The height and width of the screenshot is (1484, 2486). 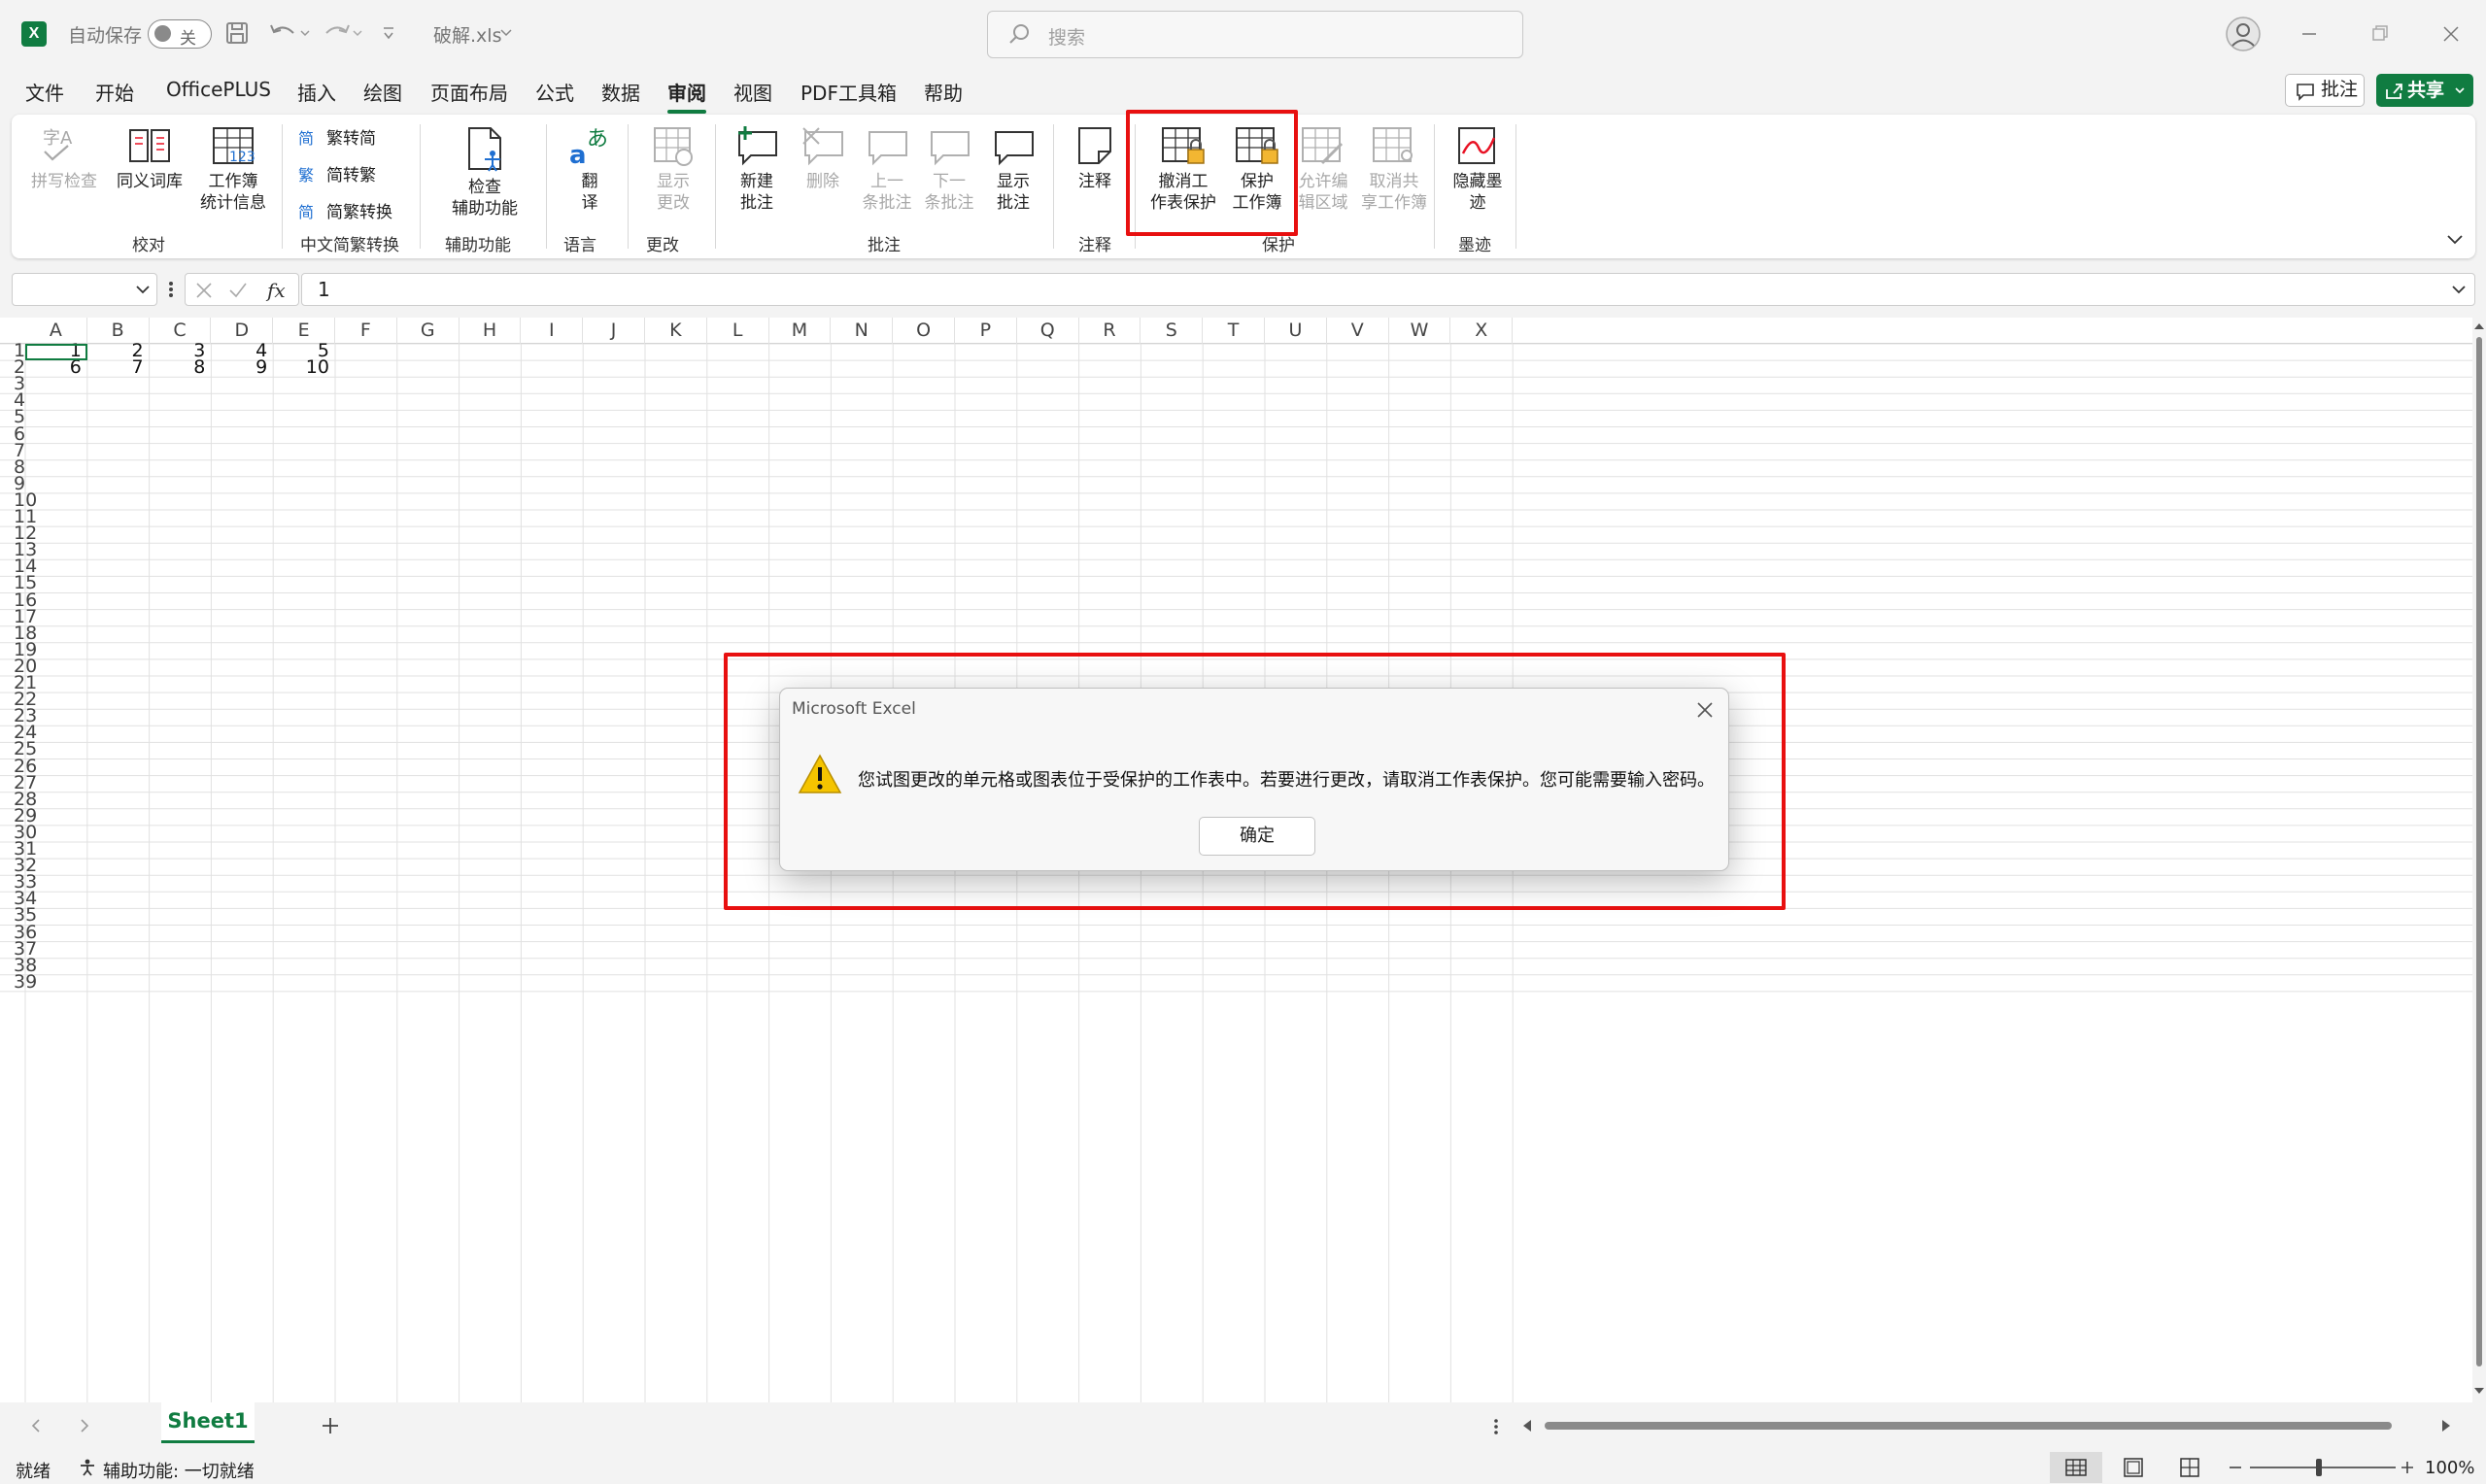 I want to click on insert-function-icon: fx, so click(x=277, y=290).